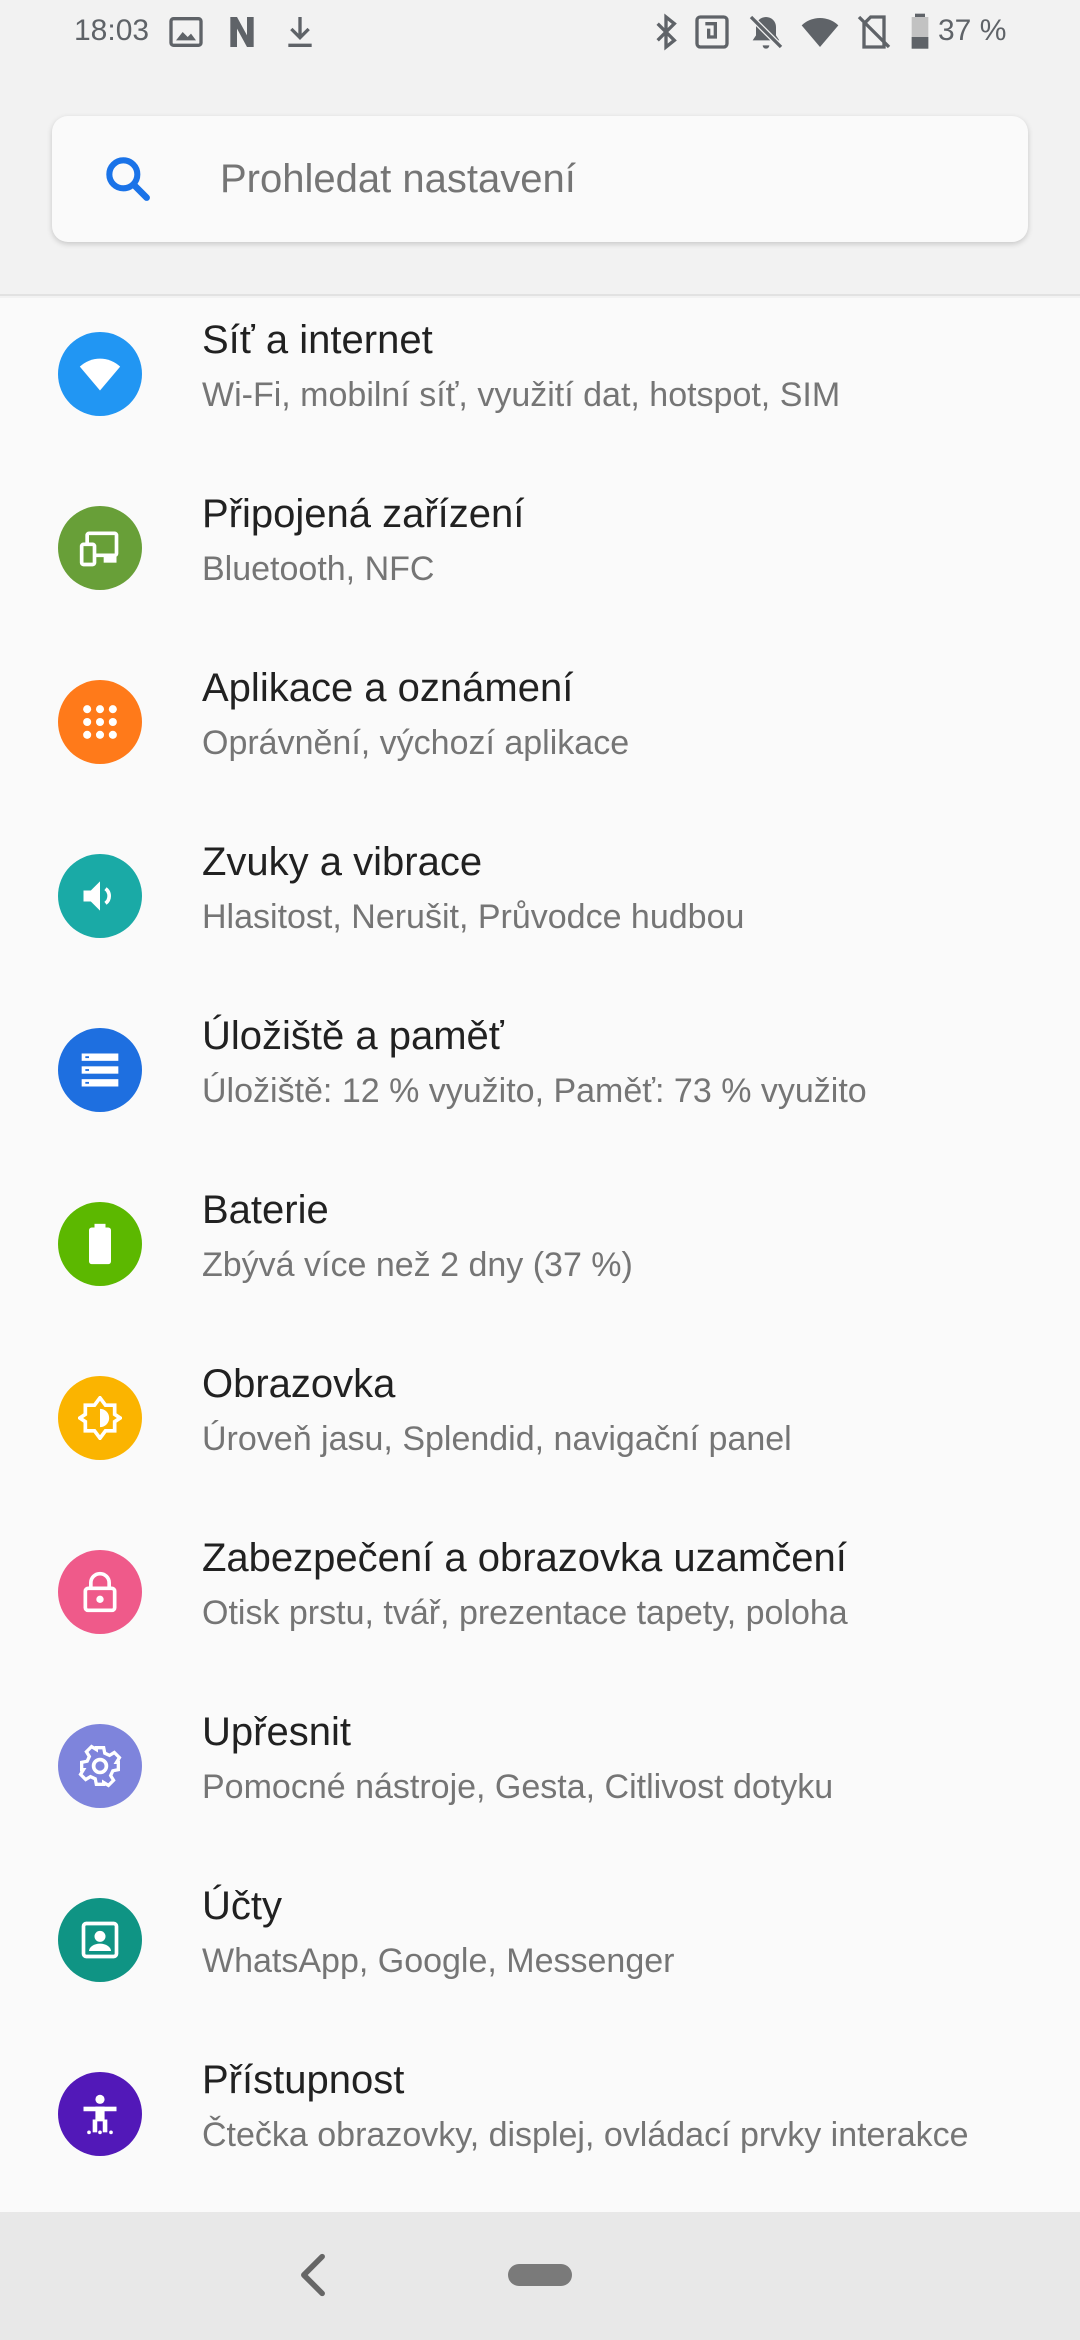 This screenshot has height=2340, width=1080. I want to click on no-sim-icon, so click(874, 32).